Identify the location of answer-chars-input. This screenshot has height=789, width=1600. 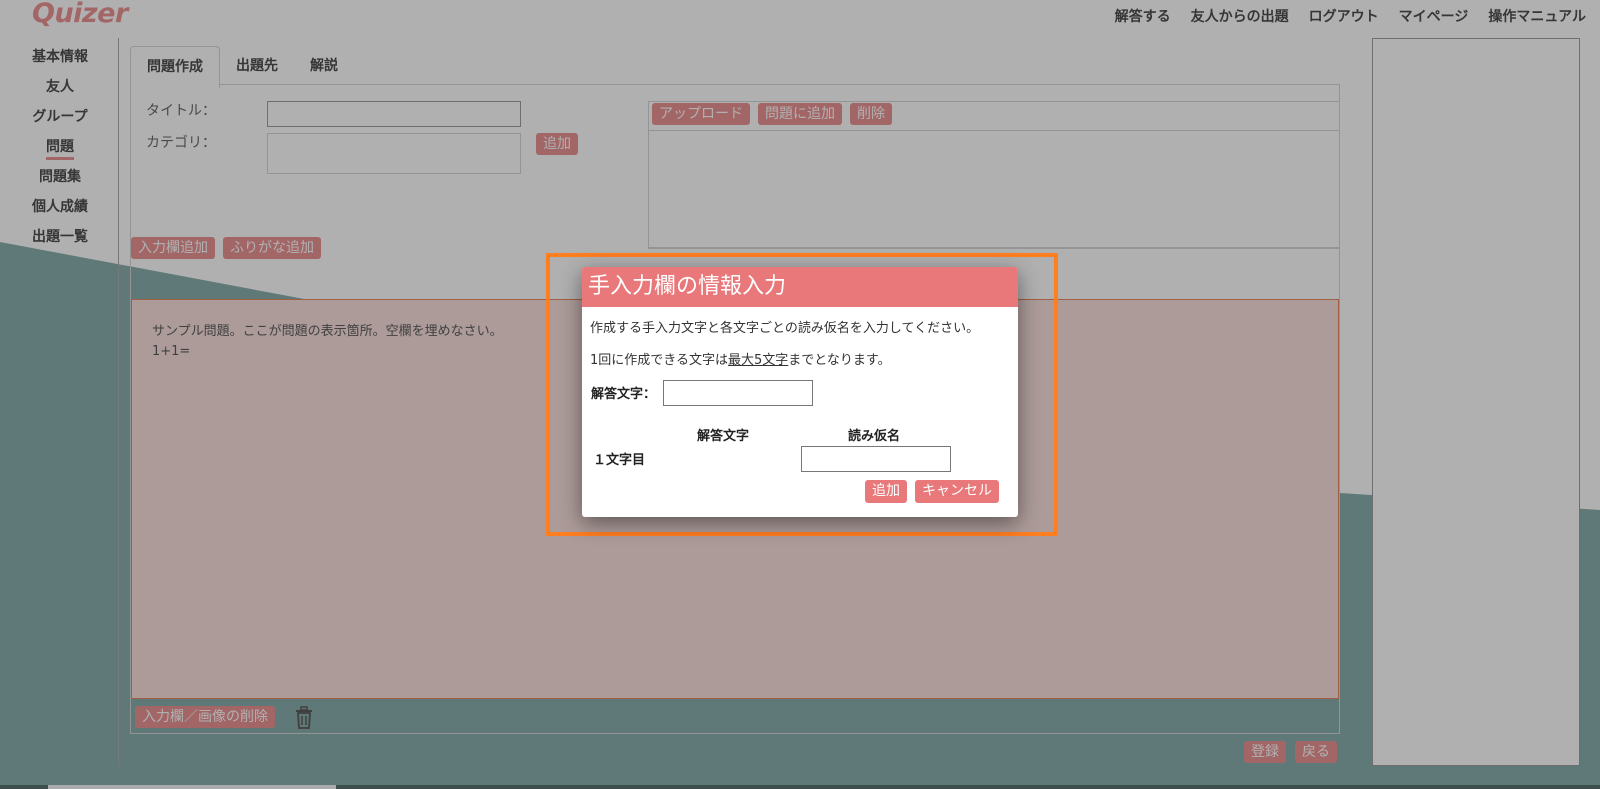
(738, 393).